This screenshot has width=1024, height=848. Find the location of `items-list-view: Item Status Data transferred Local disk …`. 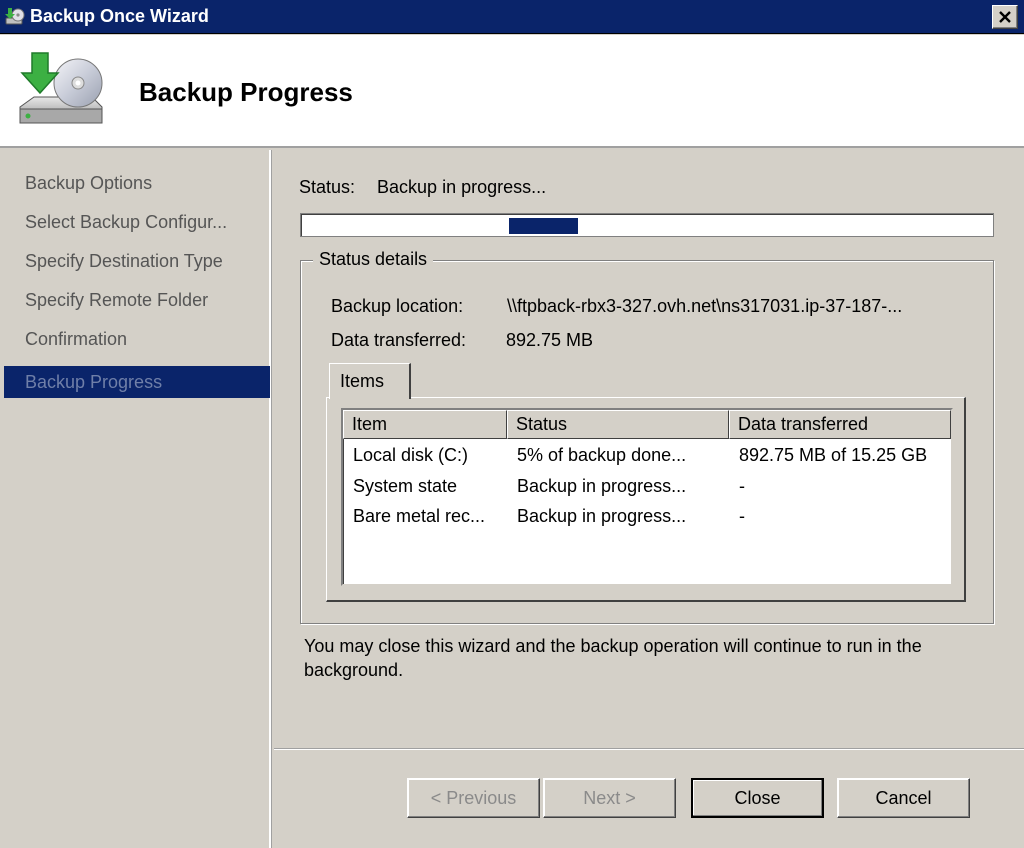

items-list-view: Item Status Data transferred Local disk … is located at coordinates (647, 497).